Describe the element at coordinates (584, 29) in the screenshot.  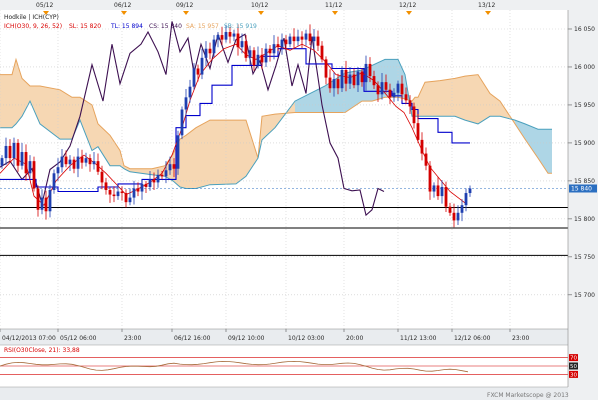
I see `y-tick-label: 16 050` at that location.